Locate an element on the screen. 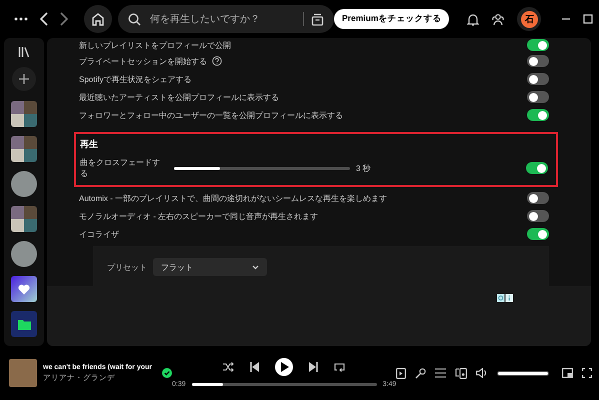 This screenshot has height=400, width=599. back-icon is located at coordinates (44, 19).